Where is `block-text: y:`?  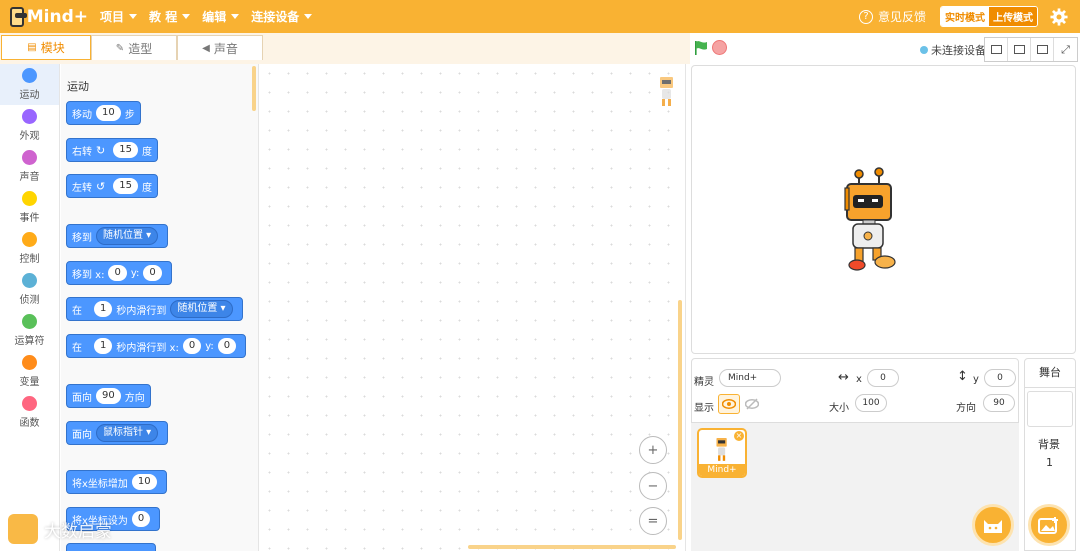 block-text: y: is located at coordinates (209, 346).